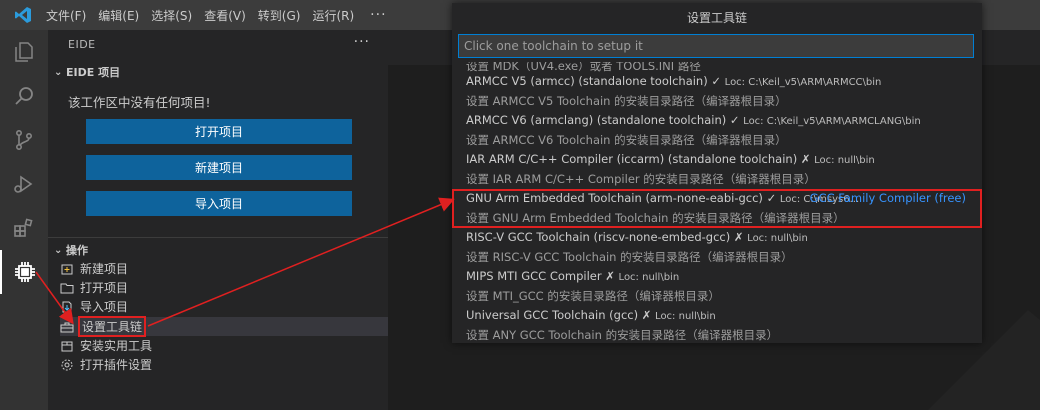 This screenshot has width=1040, height=410. What do you see at coordinates (93, 72) in the screenshot?
I see `section-label: EIDE 项目` at bounding box center [93, 72].